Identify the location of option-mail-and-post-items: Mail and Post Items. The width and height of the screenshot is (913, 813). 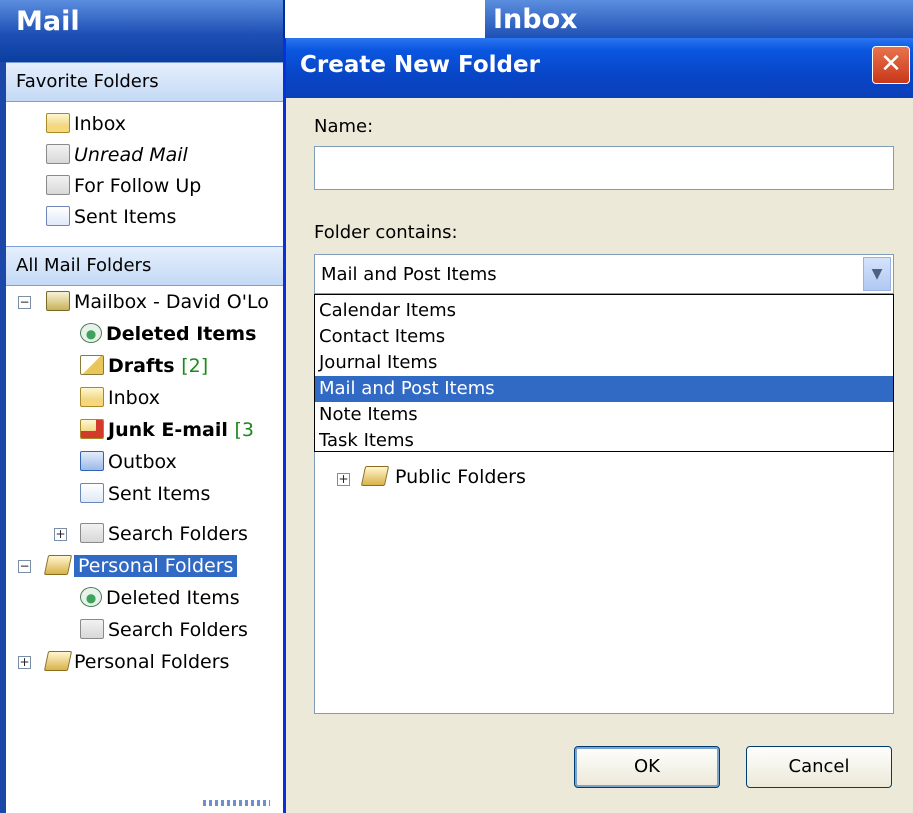
(604, 389).